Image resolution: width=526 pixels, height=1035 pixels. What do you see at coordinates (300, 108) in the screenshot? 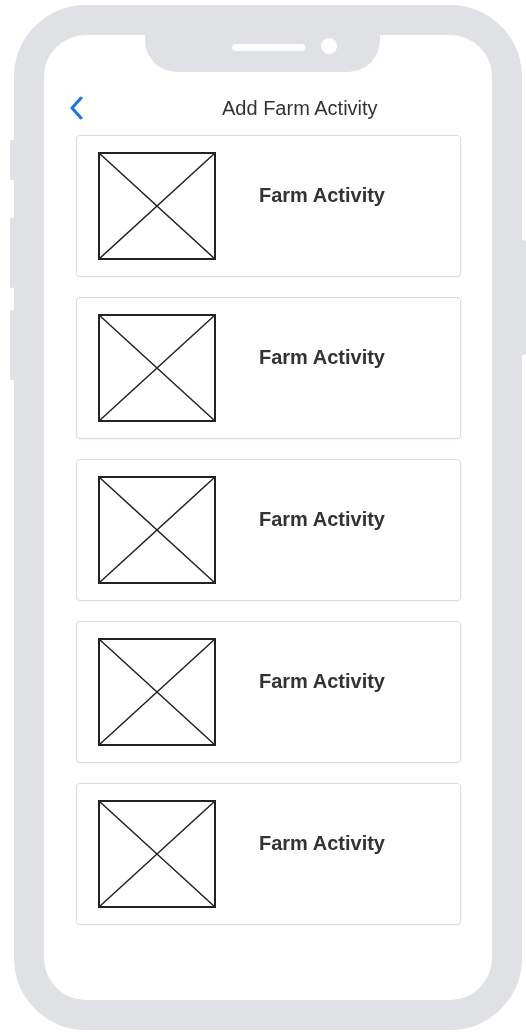
I see `screen-title: Add Farm Activity` at bounding box center [300, 108].